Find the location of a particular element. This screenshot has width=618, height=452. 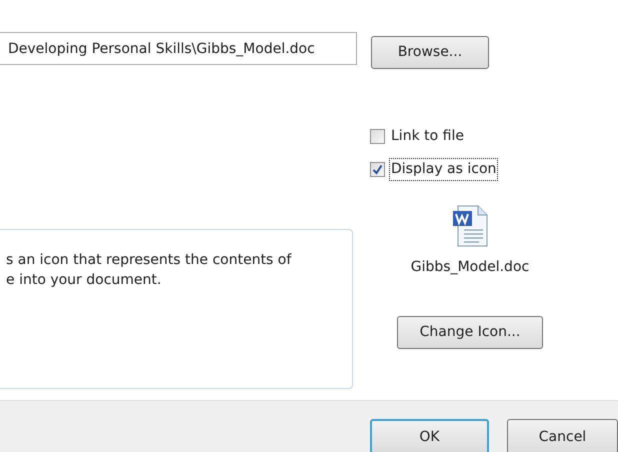

description-text: e into your document. is located at coordinates (84, 280).